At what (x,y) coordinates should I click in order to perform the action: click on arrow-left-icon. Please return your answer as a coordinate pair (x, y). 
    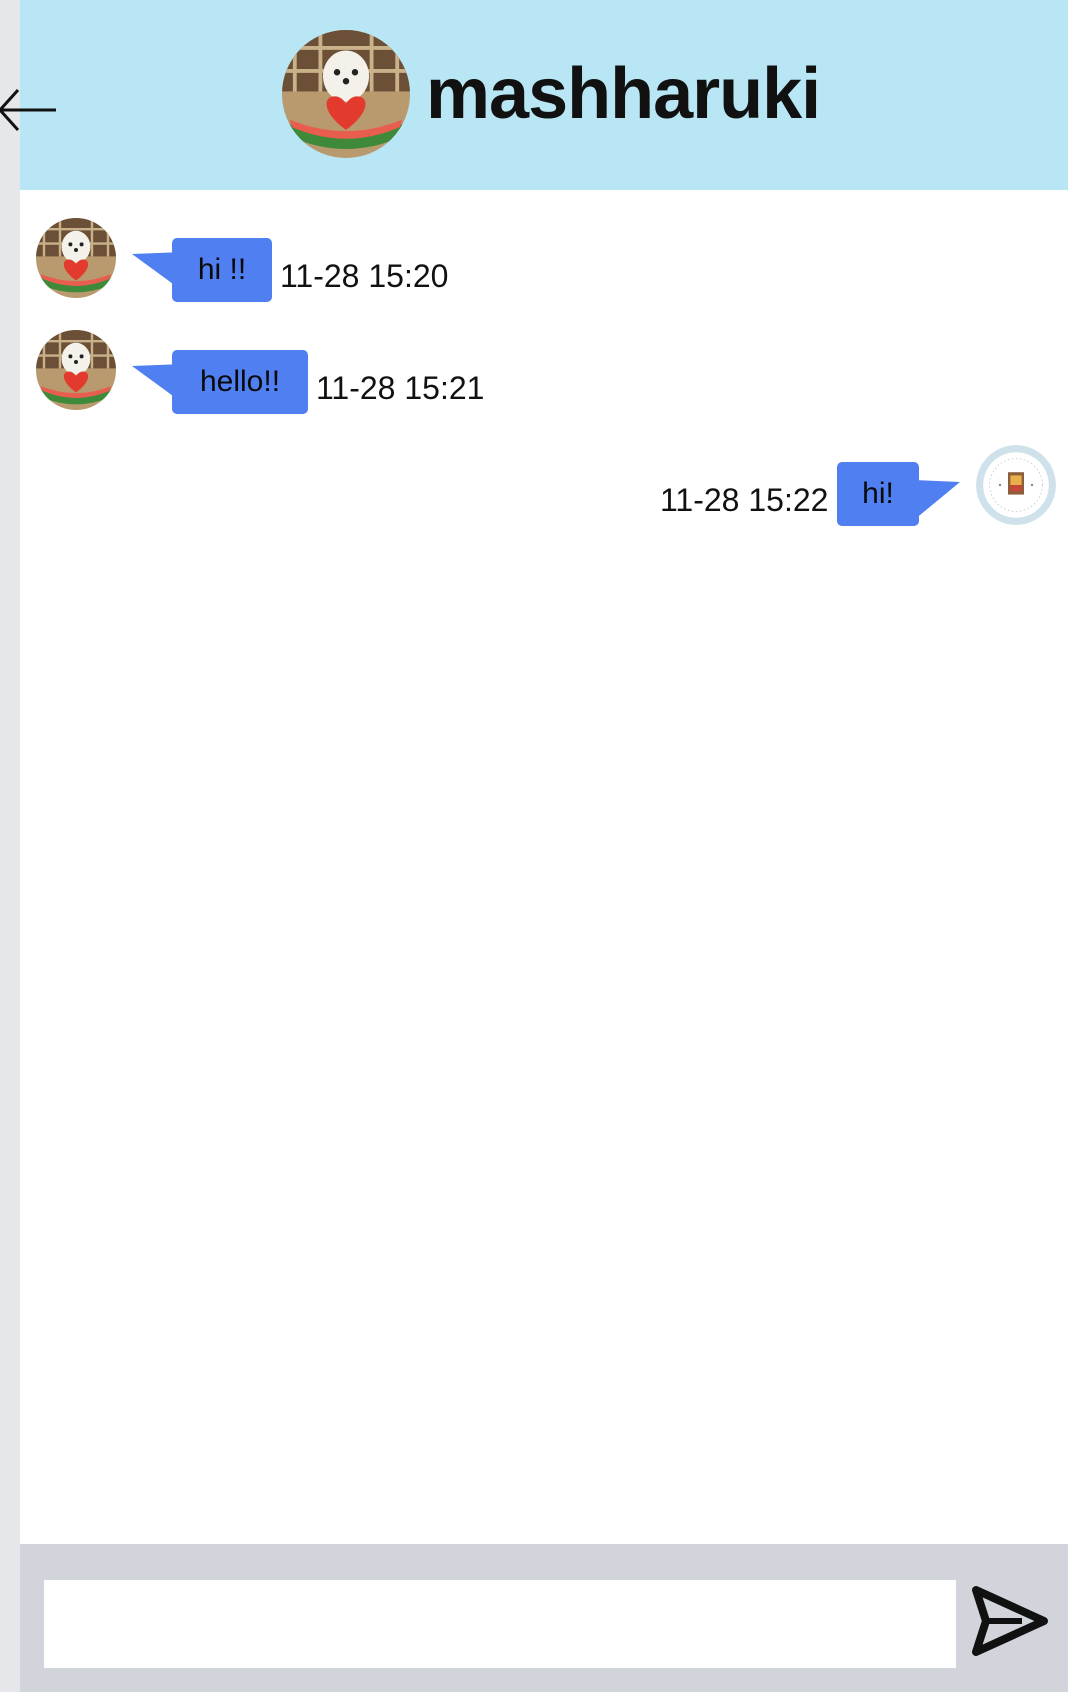
    Looking at the image, I should click on (28, 110).